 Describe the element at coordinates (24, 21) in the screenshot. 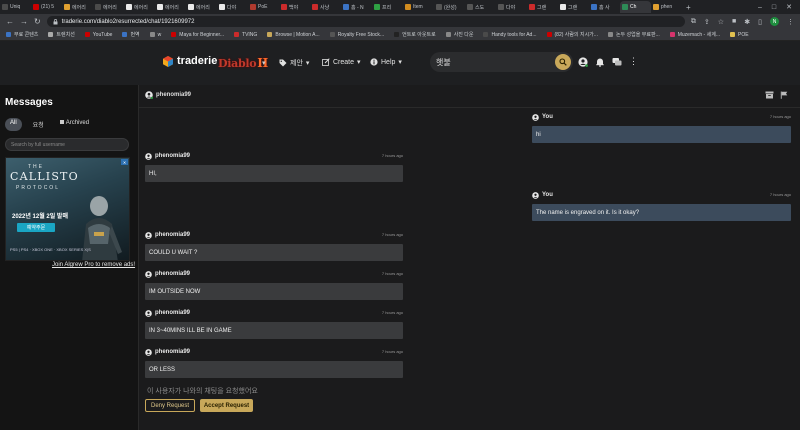

I see `forward-icon: →` at that location.